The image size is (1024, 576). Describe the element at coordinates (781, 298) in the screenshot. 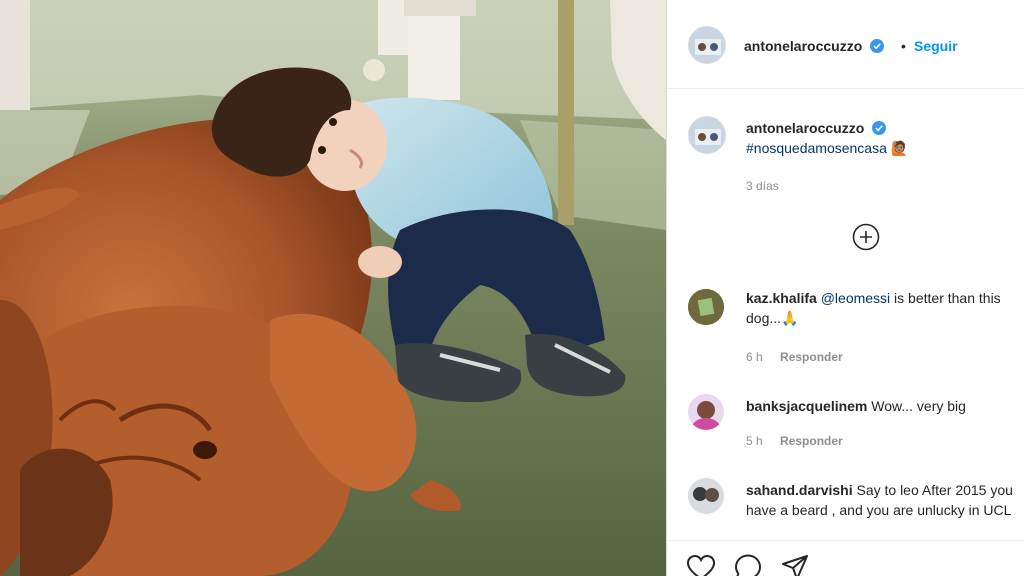

I see `comment-username: kaz.khalifa` at that location.